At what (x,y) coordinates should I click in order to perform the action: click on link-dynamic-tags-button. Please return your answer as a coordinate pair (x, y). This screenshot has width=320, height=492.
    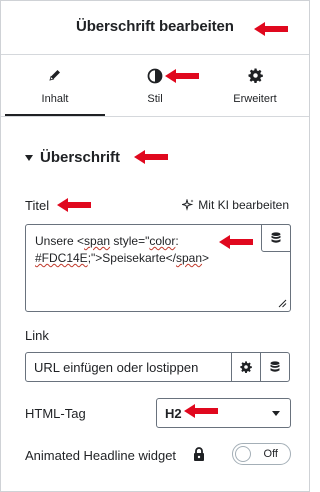
    Looking at the image, I should click on (275, 367).